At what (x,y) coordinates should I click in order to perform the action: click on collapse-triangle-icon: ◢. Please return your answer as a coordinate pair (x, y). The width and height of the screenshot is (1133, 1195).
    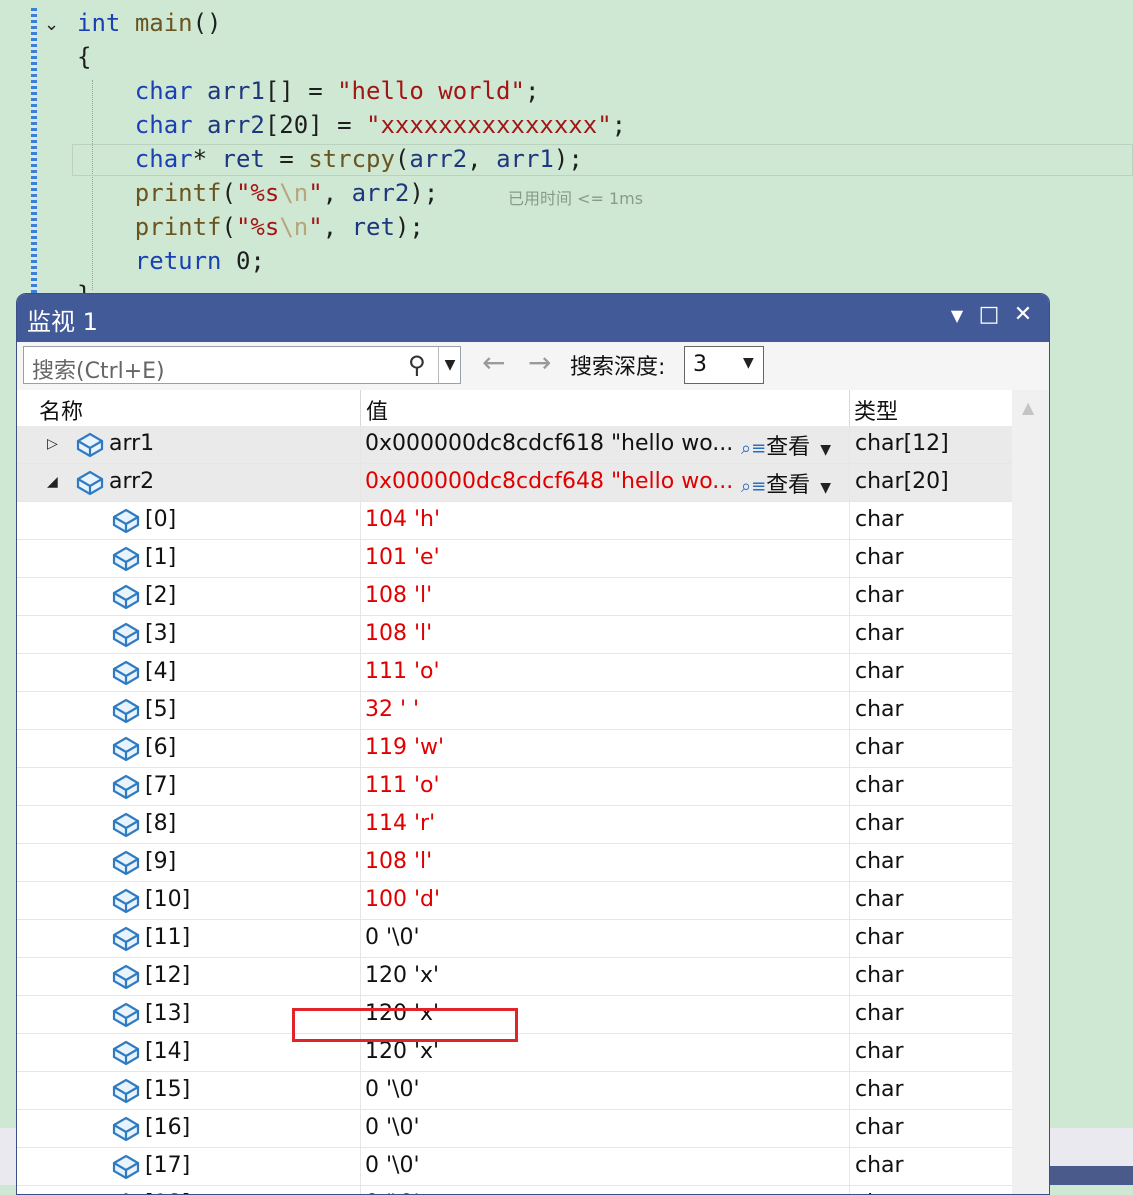
    Looking at the image, I should click on (52, 482).